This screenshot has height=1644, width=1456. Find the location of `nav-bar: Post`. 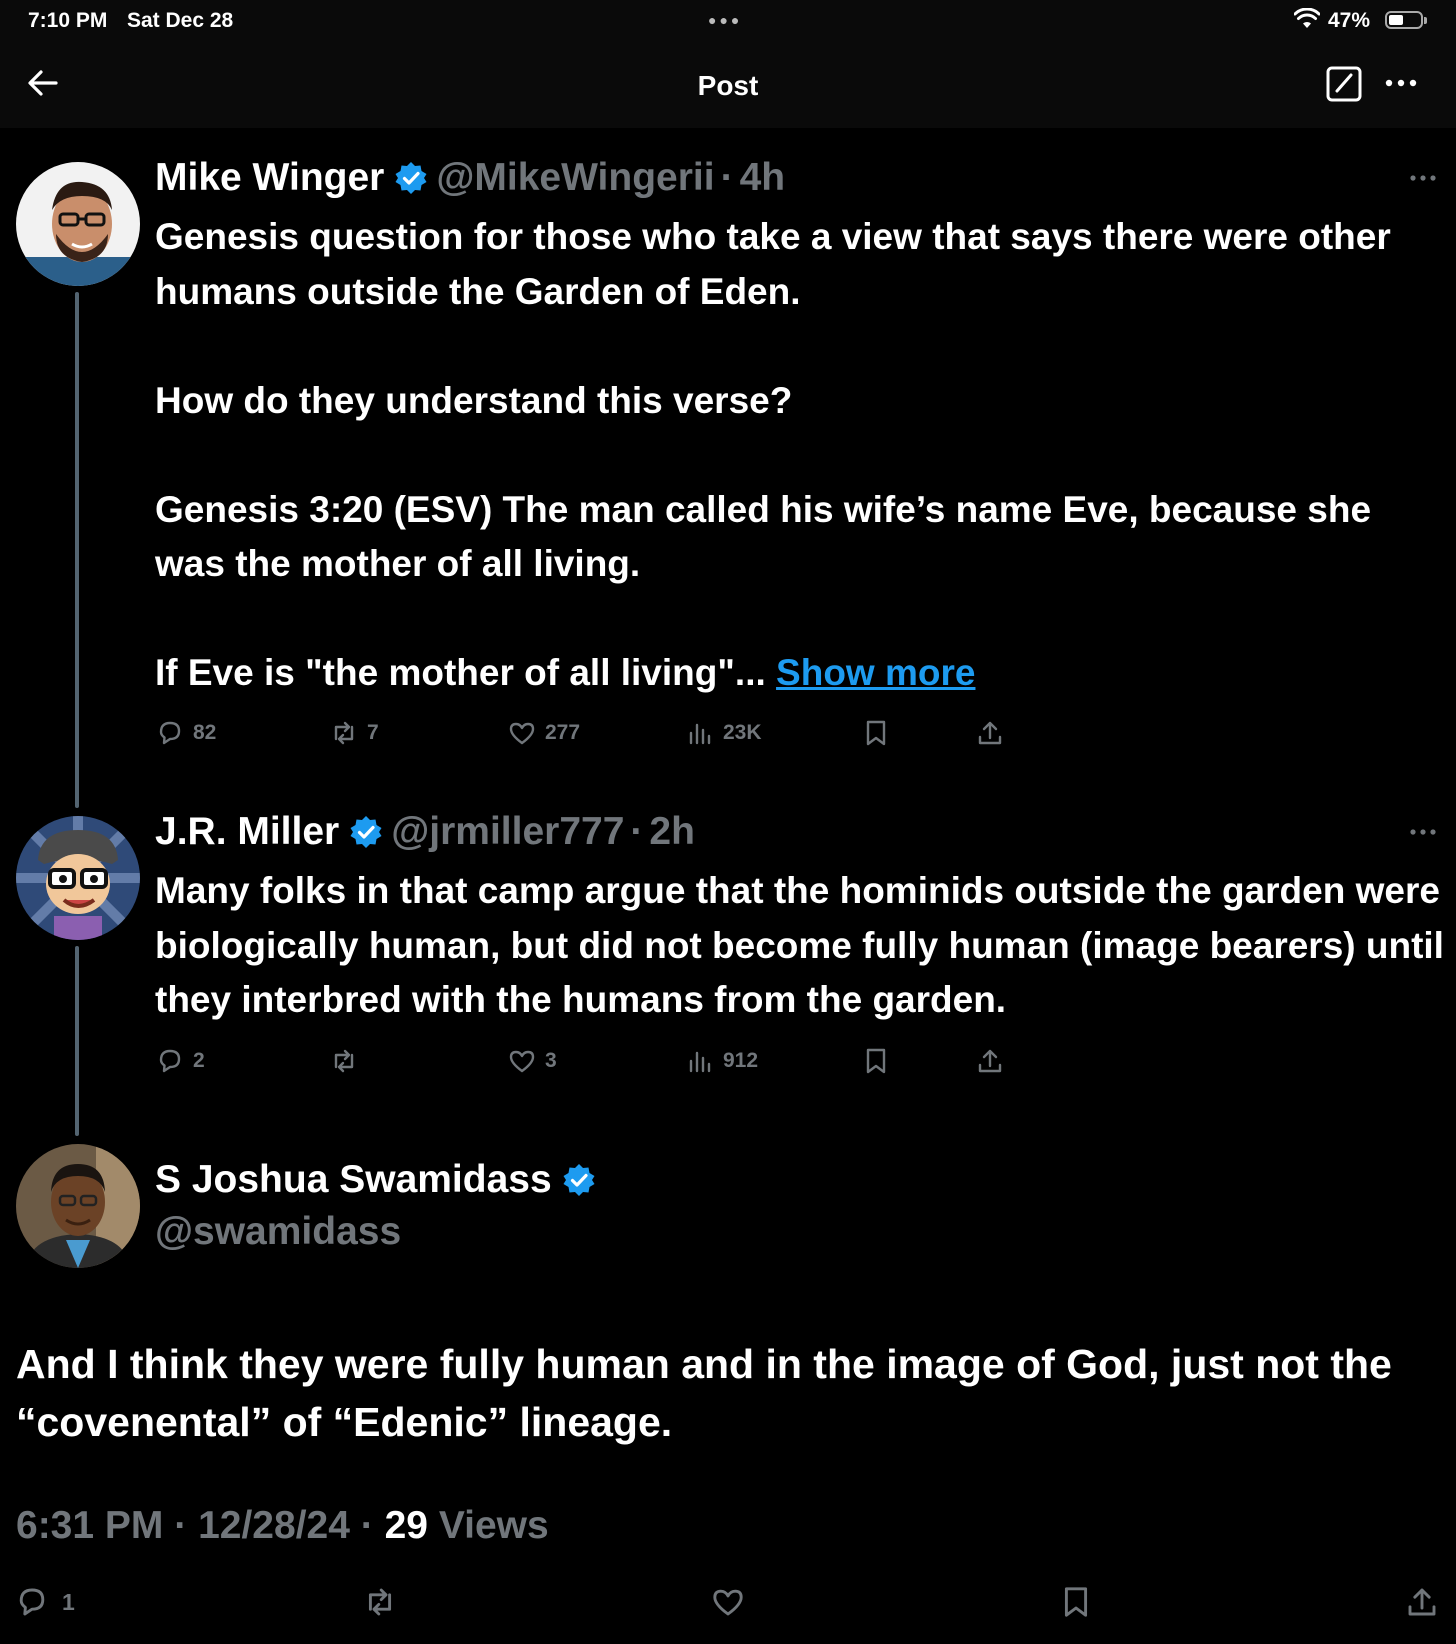

nav-bar: Post is located at coordinates (728, 84).